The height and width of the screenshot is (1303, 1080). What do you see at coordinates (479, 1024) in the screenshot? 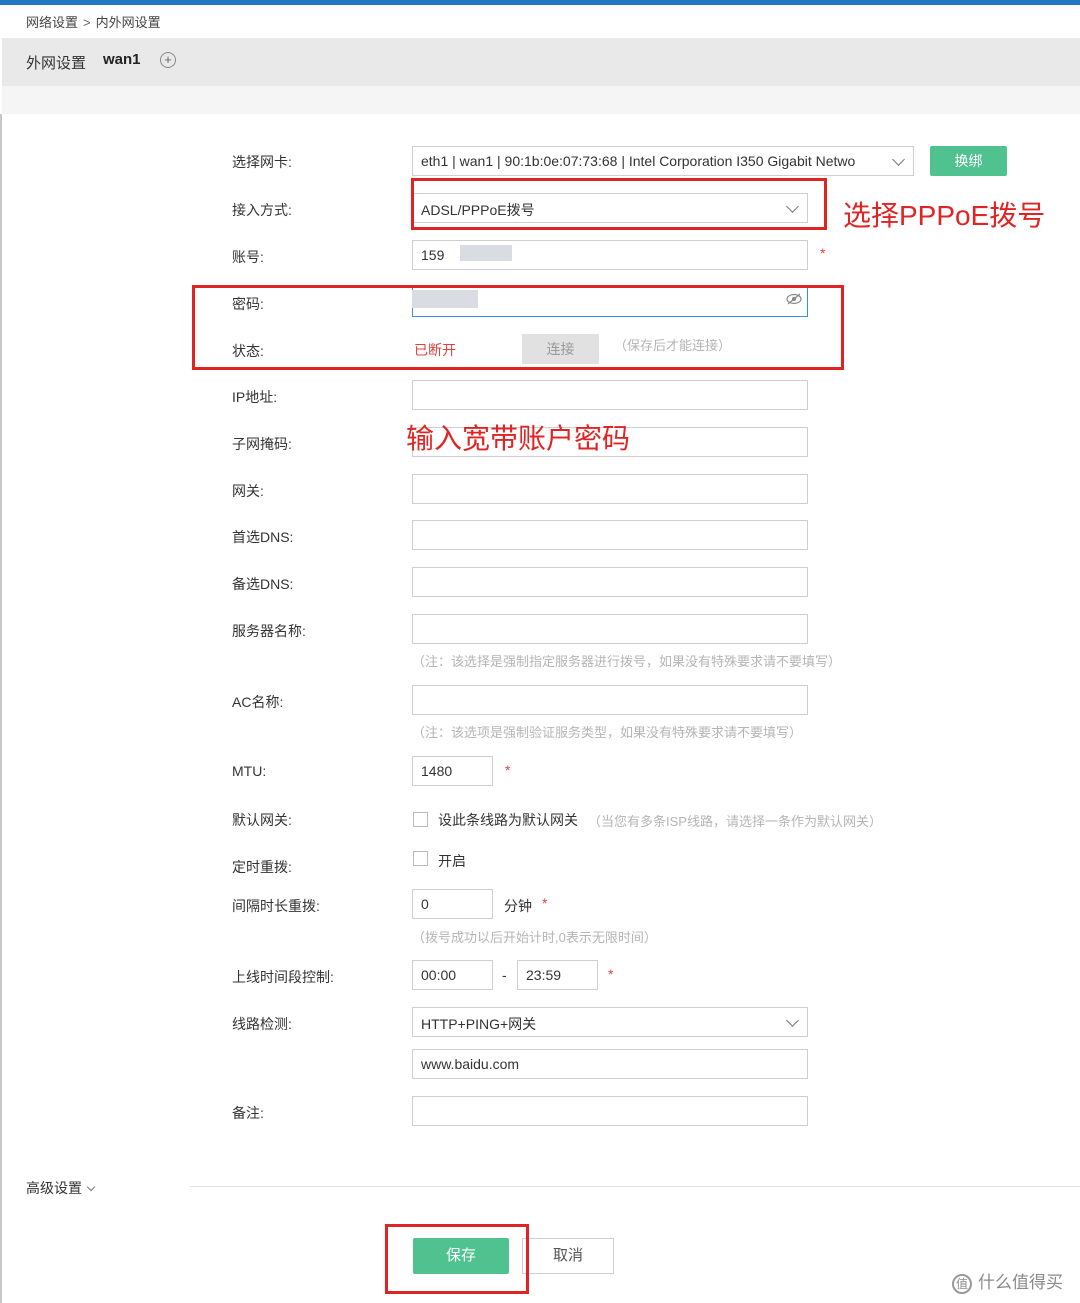
I see `line-check-value: HTTP+PING+网关` at bounding box center [479, 1024].